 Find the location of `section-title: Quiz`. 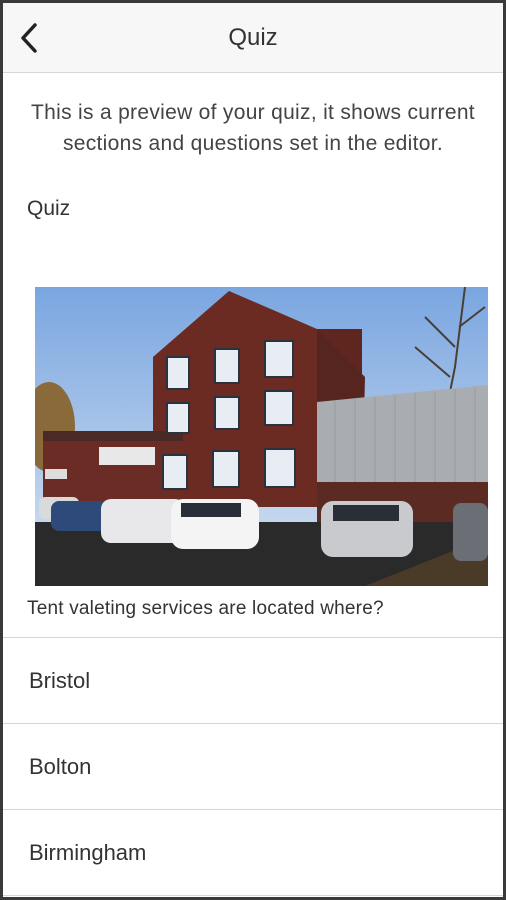

section-title: Quiz is located at coordinates (49, 208).